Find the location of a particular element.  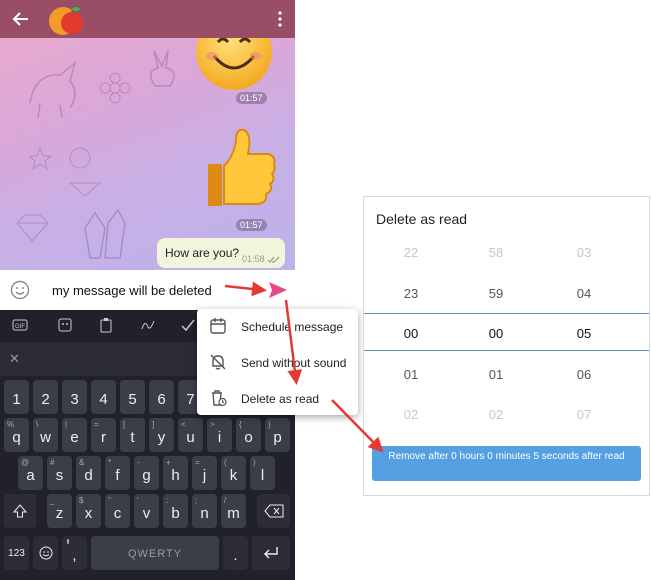

message-timestamp: 01:58 is located at coordinates (253, 259).